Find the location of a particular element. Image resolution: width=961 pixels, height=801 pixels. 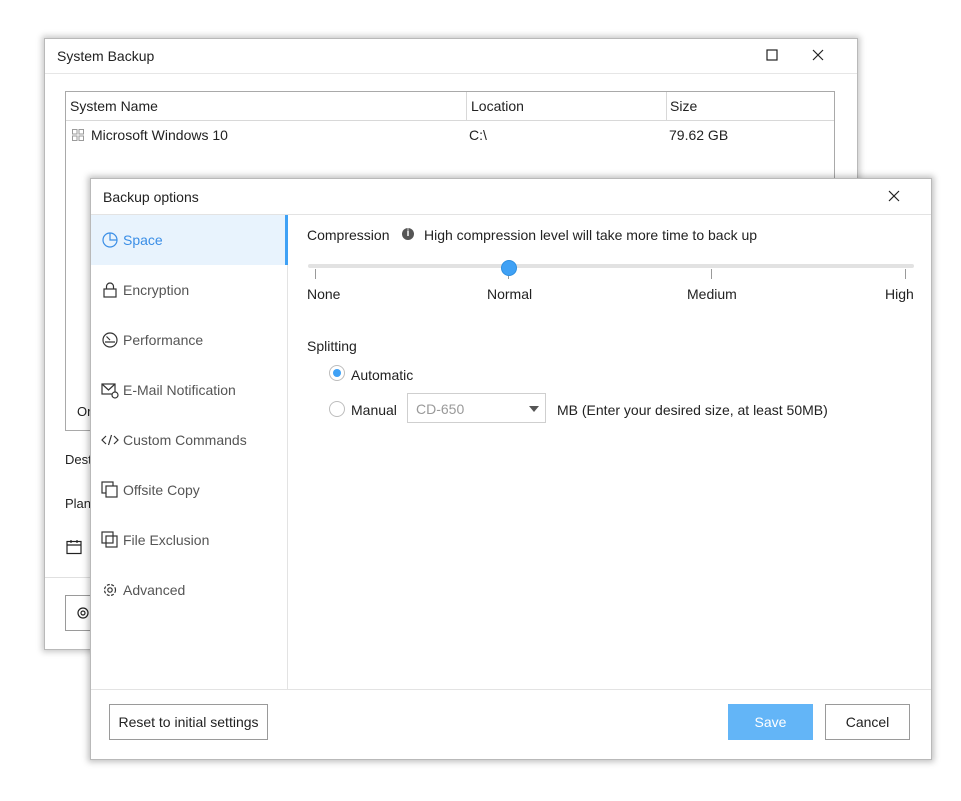

compression-level-none: None is located at coordinates (323, 294).